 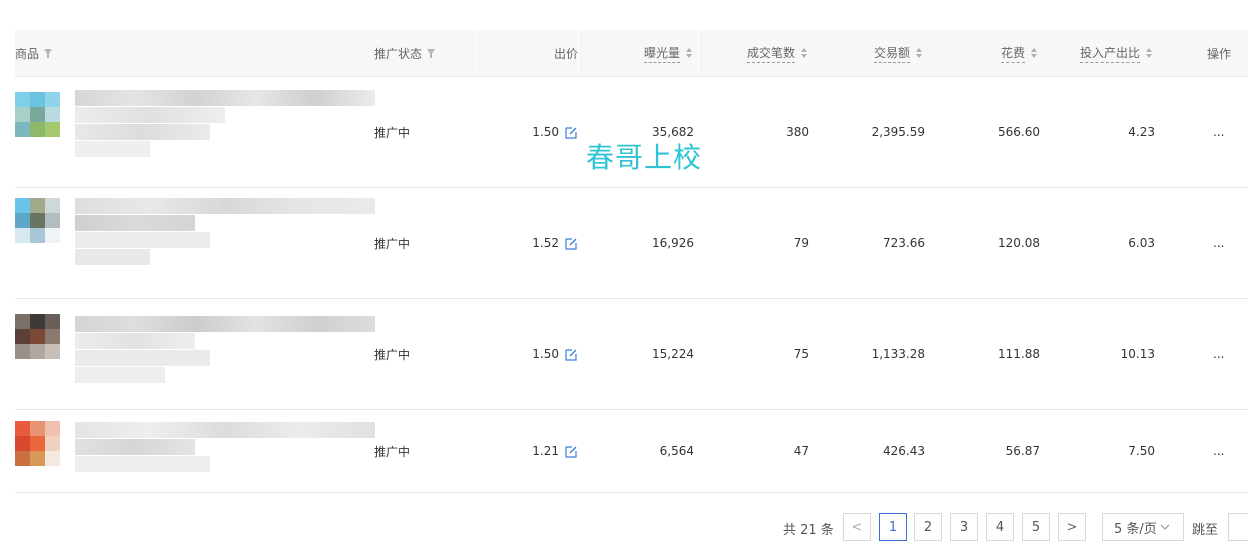 I want to click on watermark-text: 春哥上校, so click(x=644, y=157).